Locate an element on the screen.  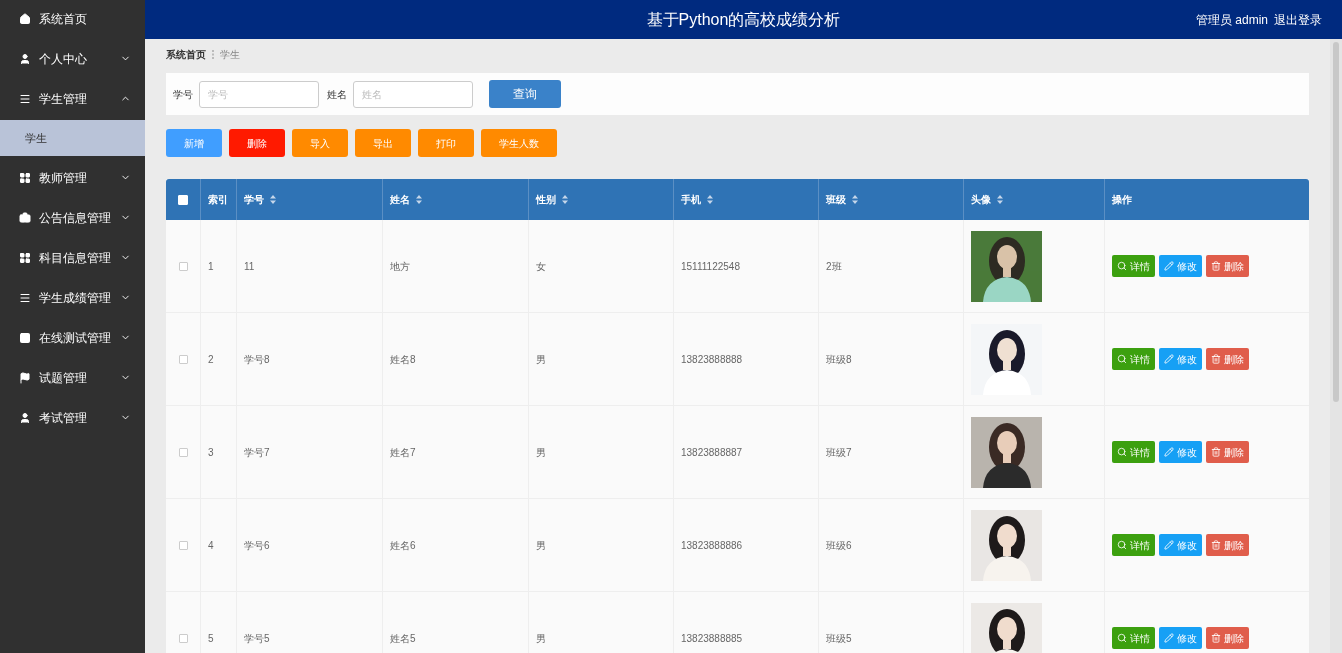
sidebar-item: 系统首页 is located at coordinates (72, 18).